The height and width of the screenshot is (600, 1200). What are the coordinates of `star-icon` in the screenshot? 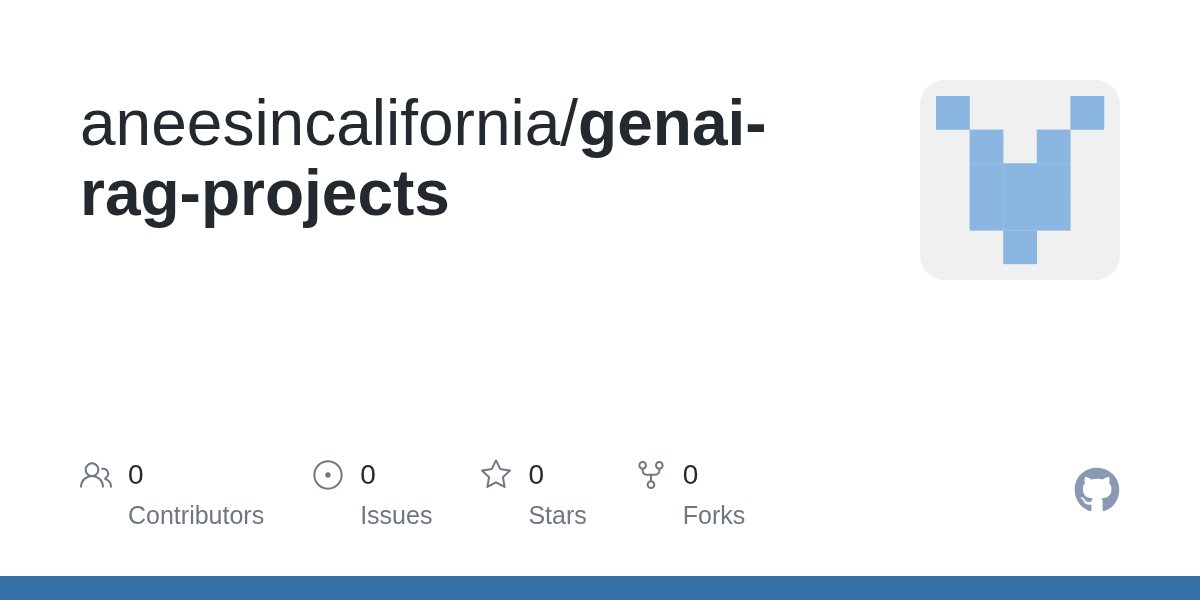 It's located at (496, 475).